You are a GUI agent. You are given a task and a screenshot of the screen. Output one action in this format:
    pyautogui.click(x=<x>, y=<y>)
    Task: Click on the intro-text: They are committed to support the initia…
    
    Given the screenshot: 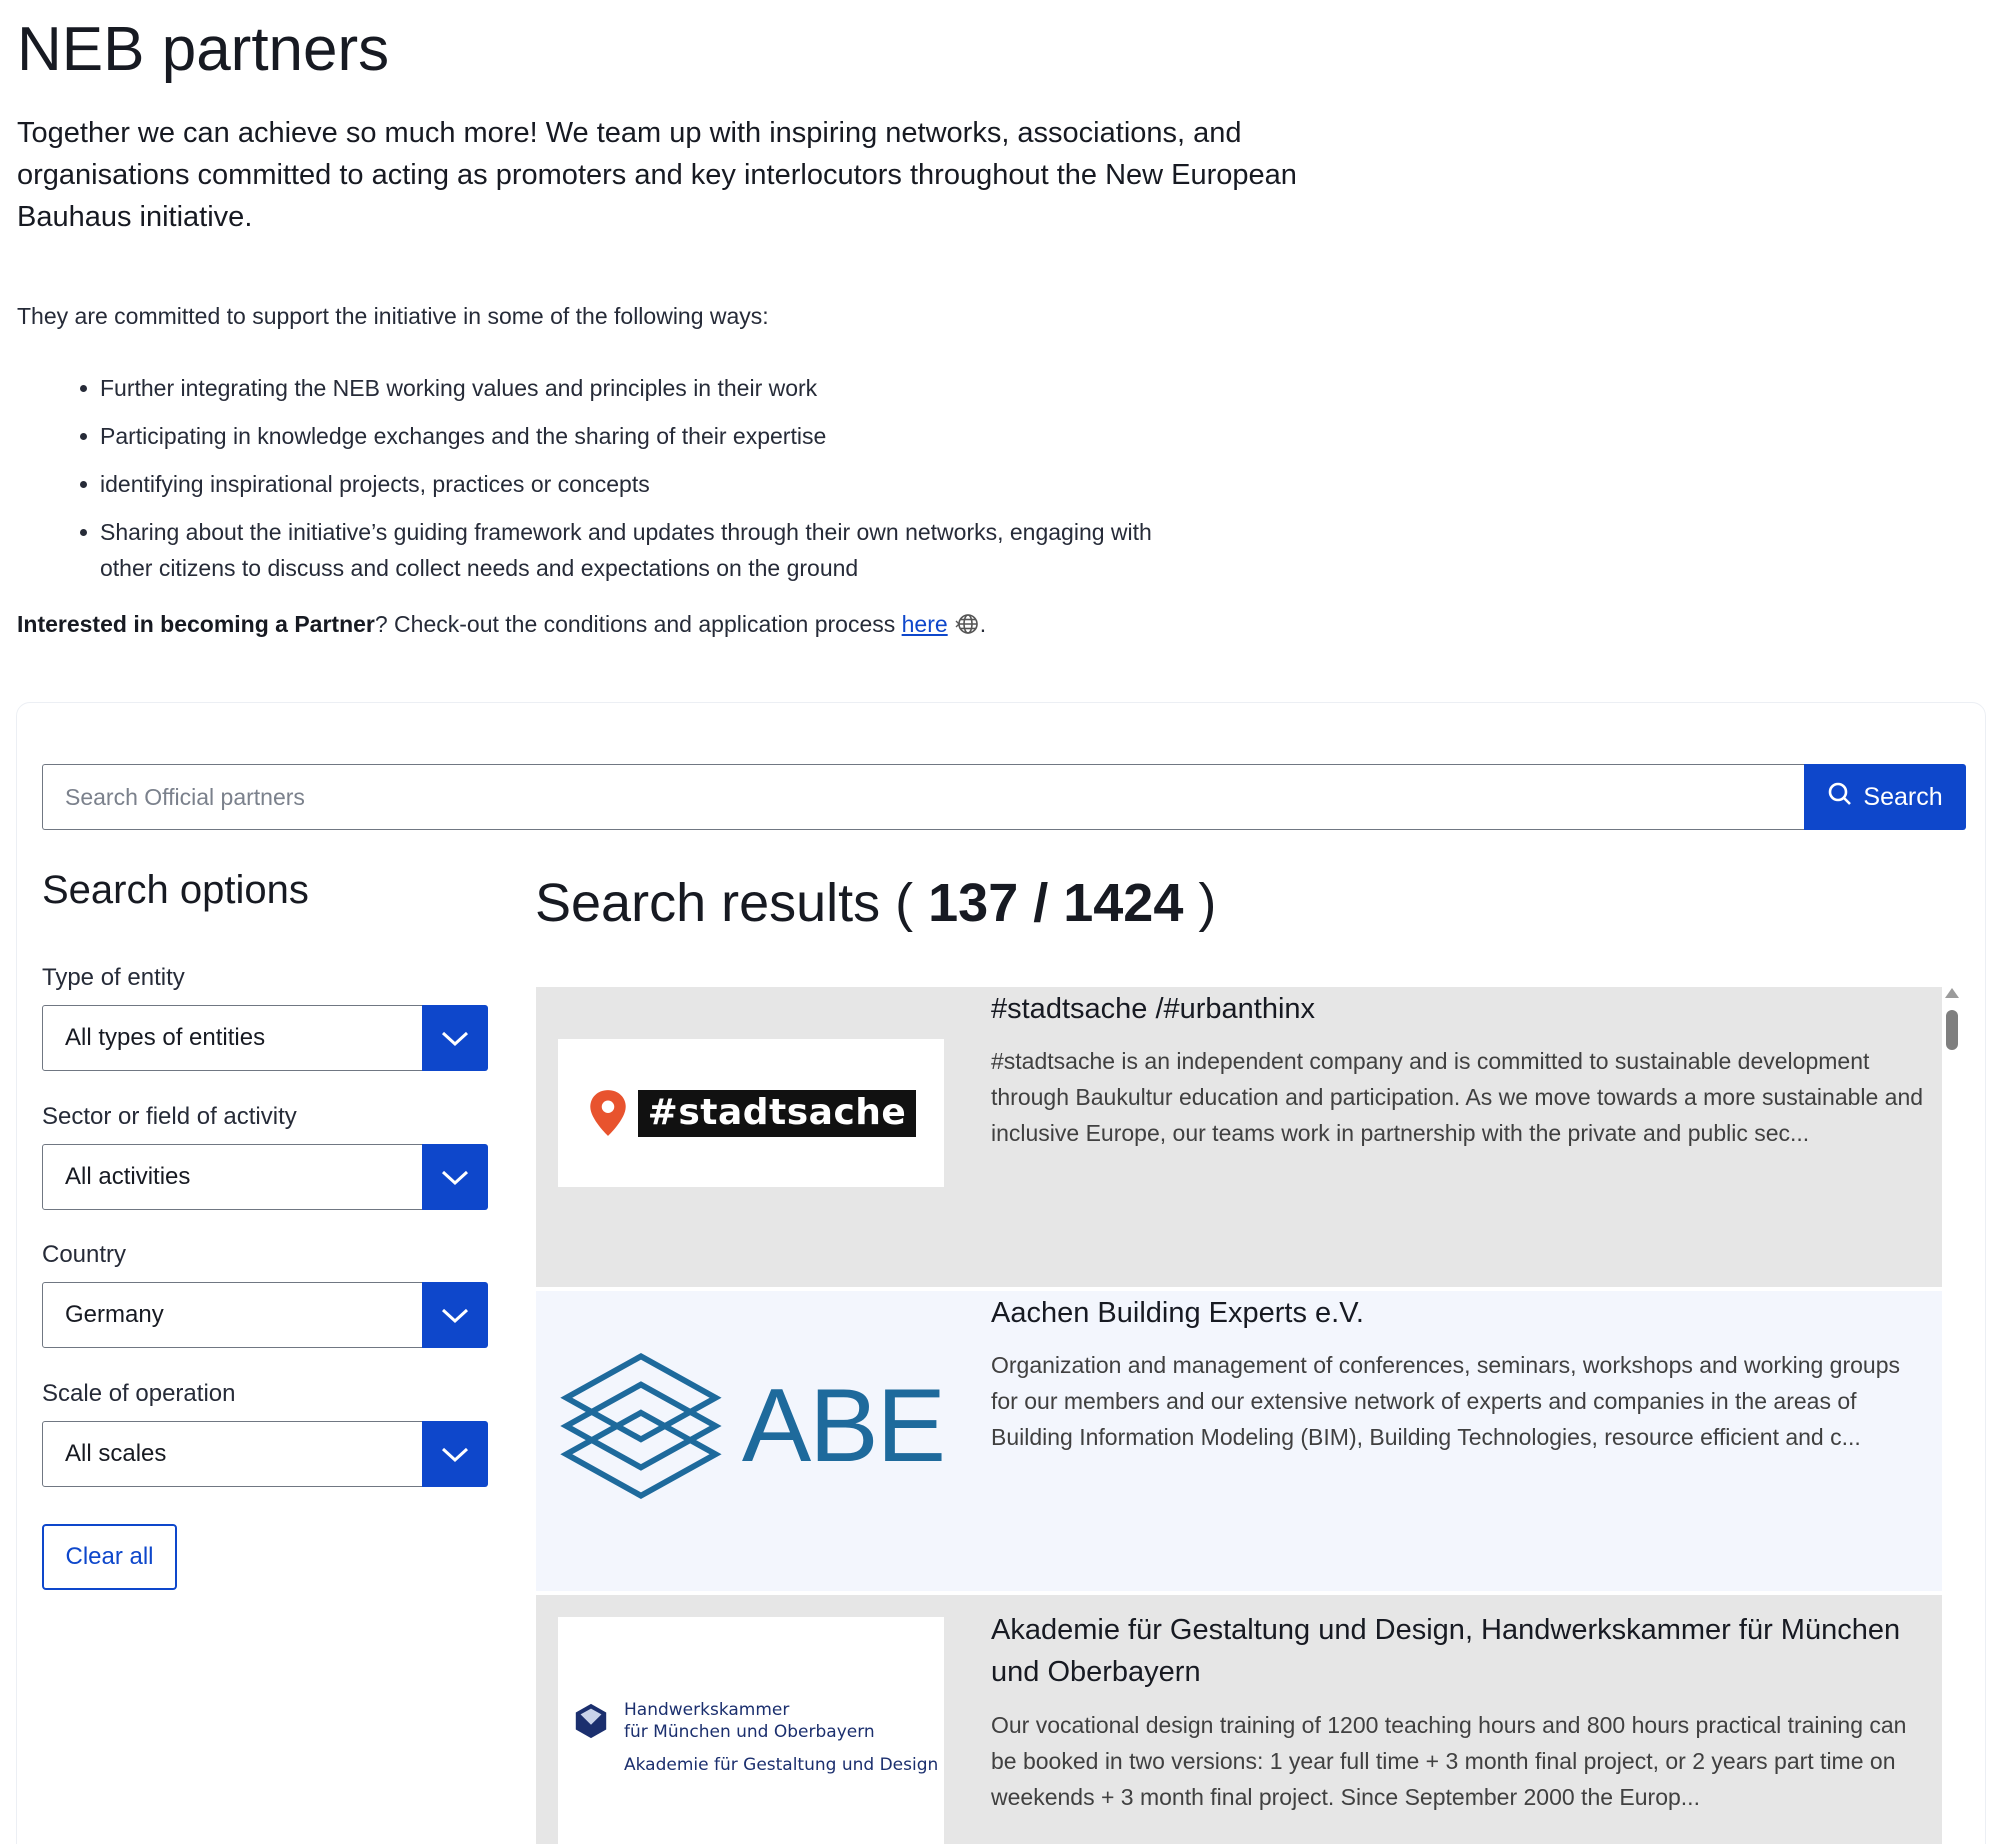 What is the action you would take?
    pyautogui.click(x=393, y=316)
    